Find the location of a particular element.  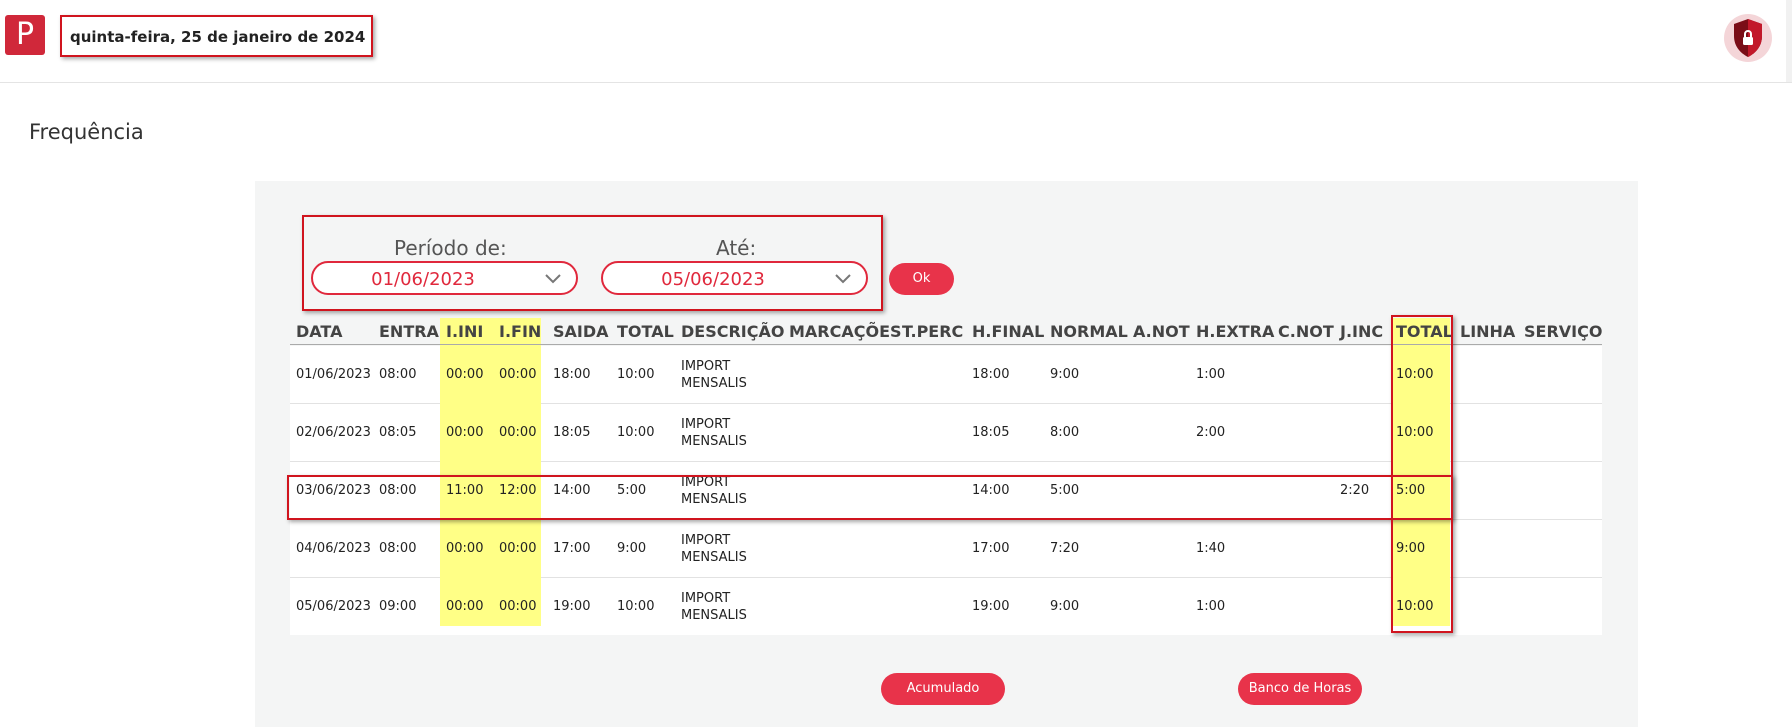

col-header-data: DATA is located at coordinates (319, 331).